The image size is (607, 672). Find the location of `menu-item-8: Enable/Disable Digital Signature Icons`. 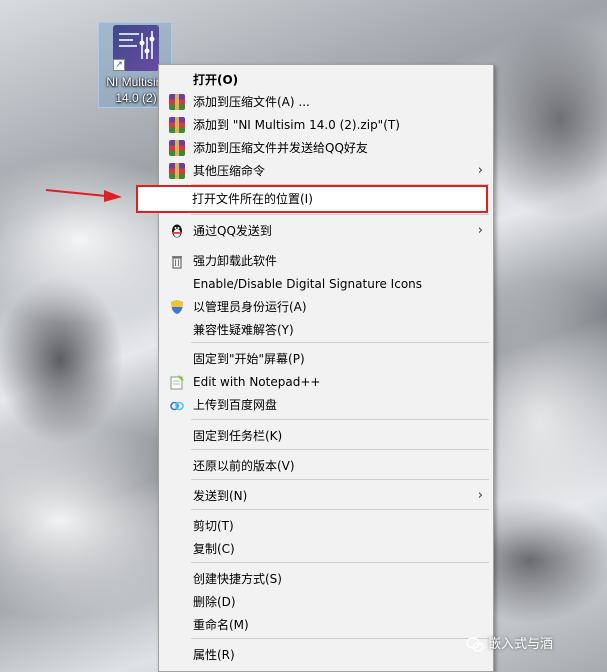

menu-item-8: Enable/Disable Digital Signature Icons is located at coordinates (326, 284).